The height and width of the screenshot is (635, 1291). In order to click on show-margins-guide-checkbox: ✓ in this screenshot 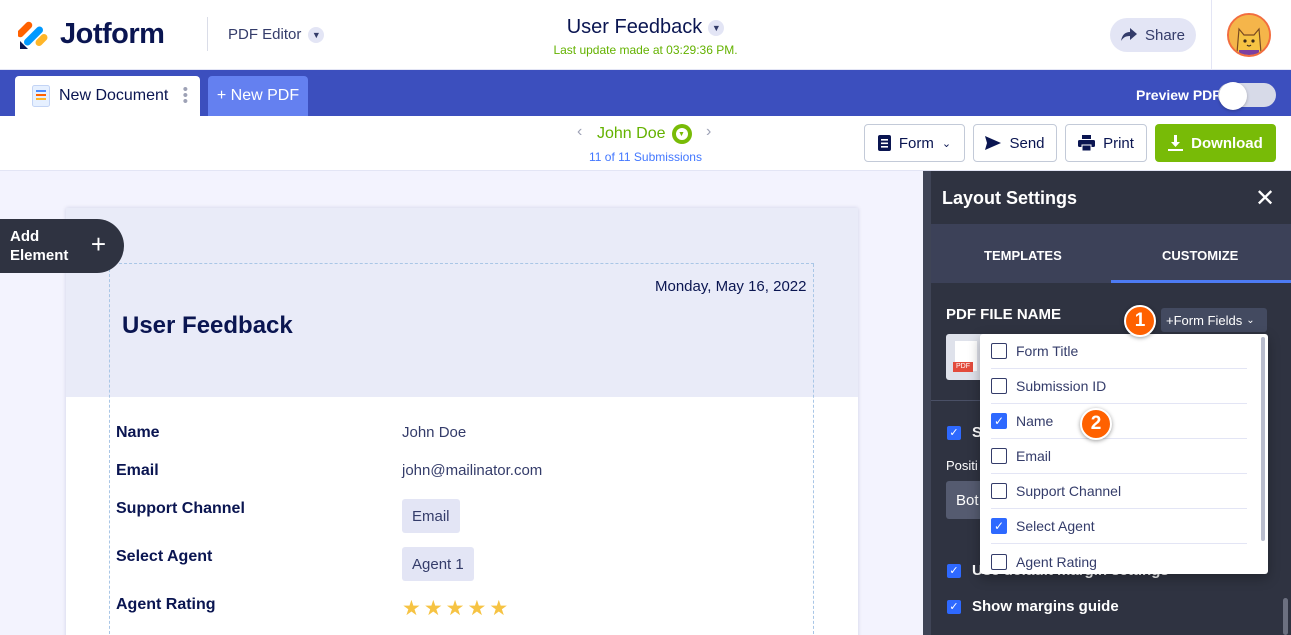, I will do `click(954, 607)`.